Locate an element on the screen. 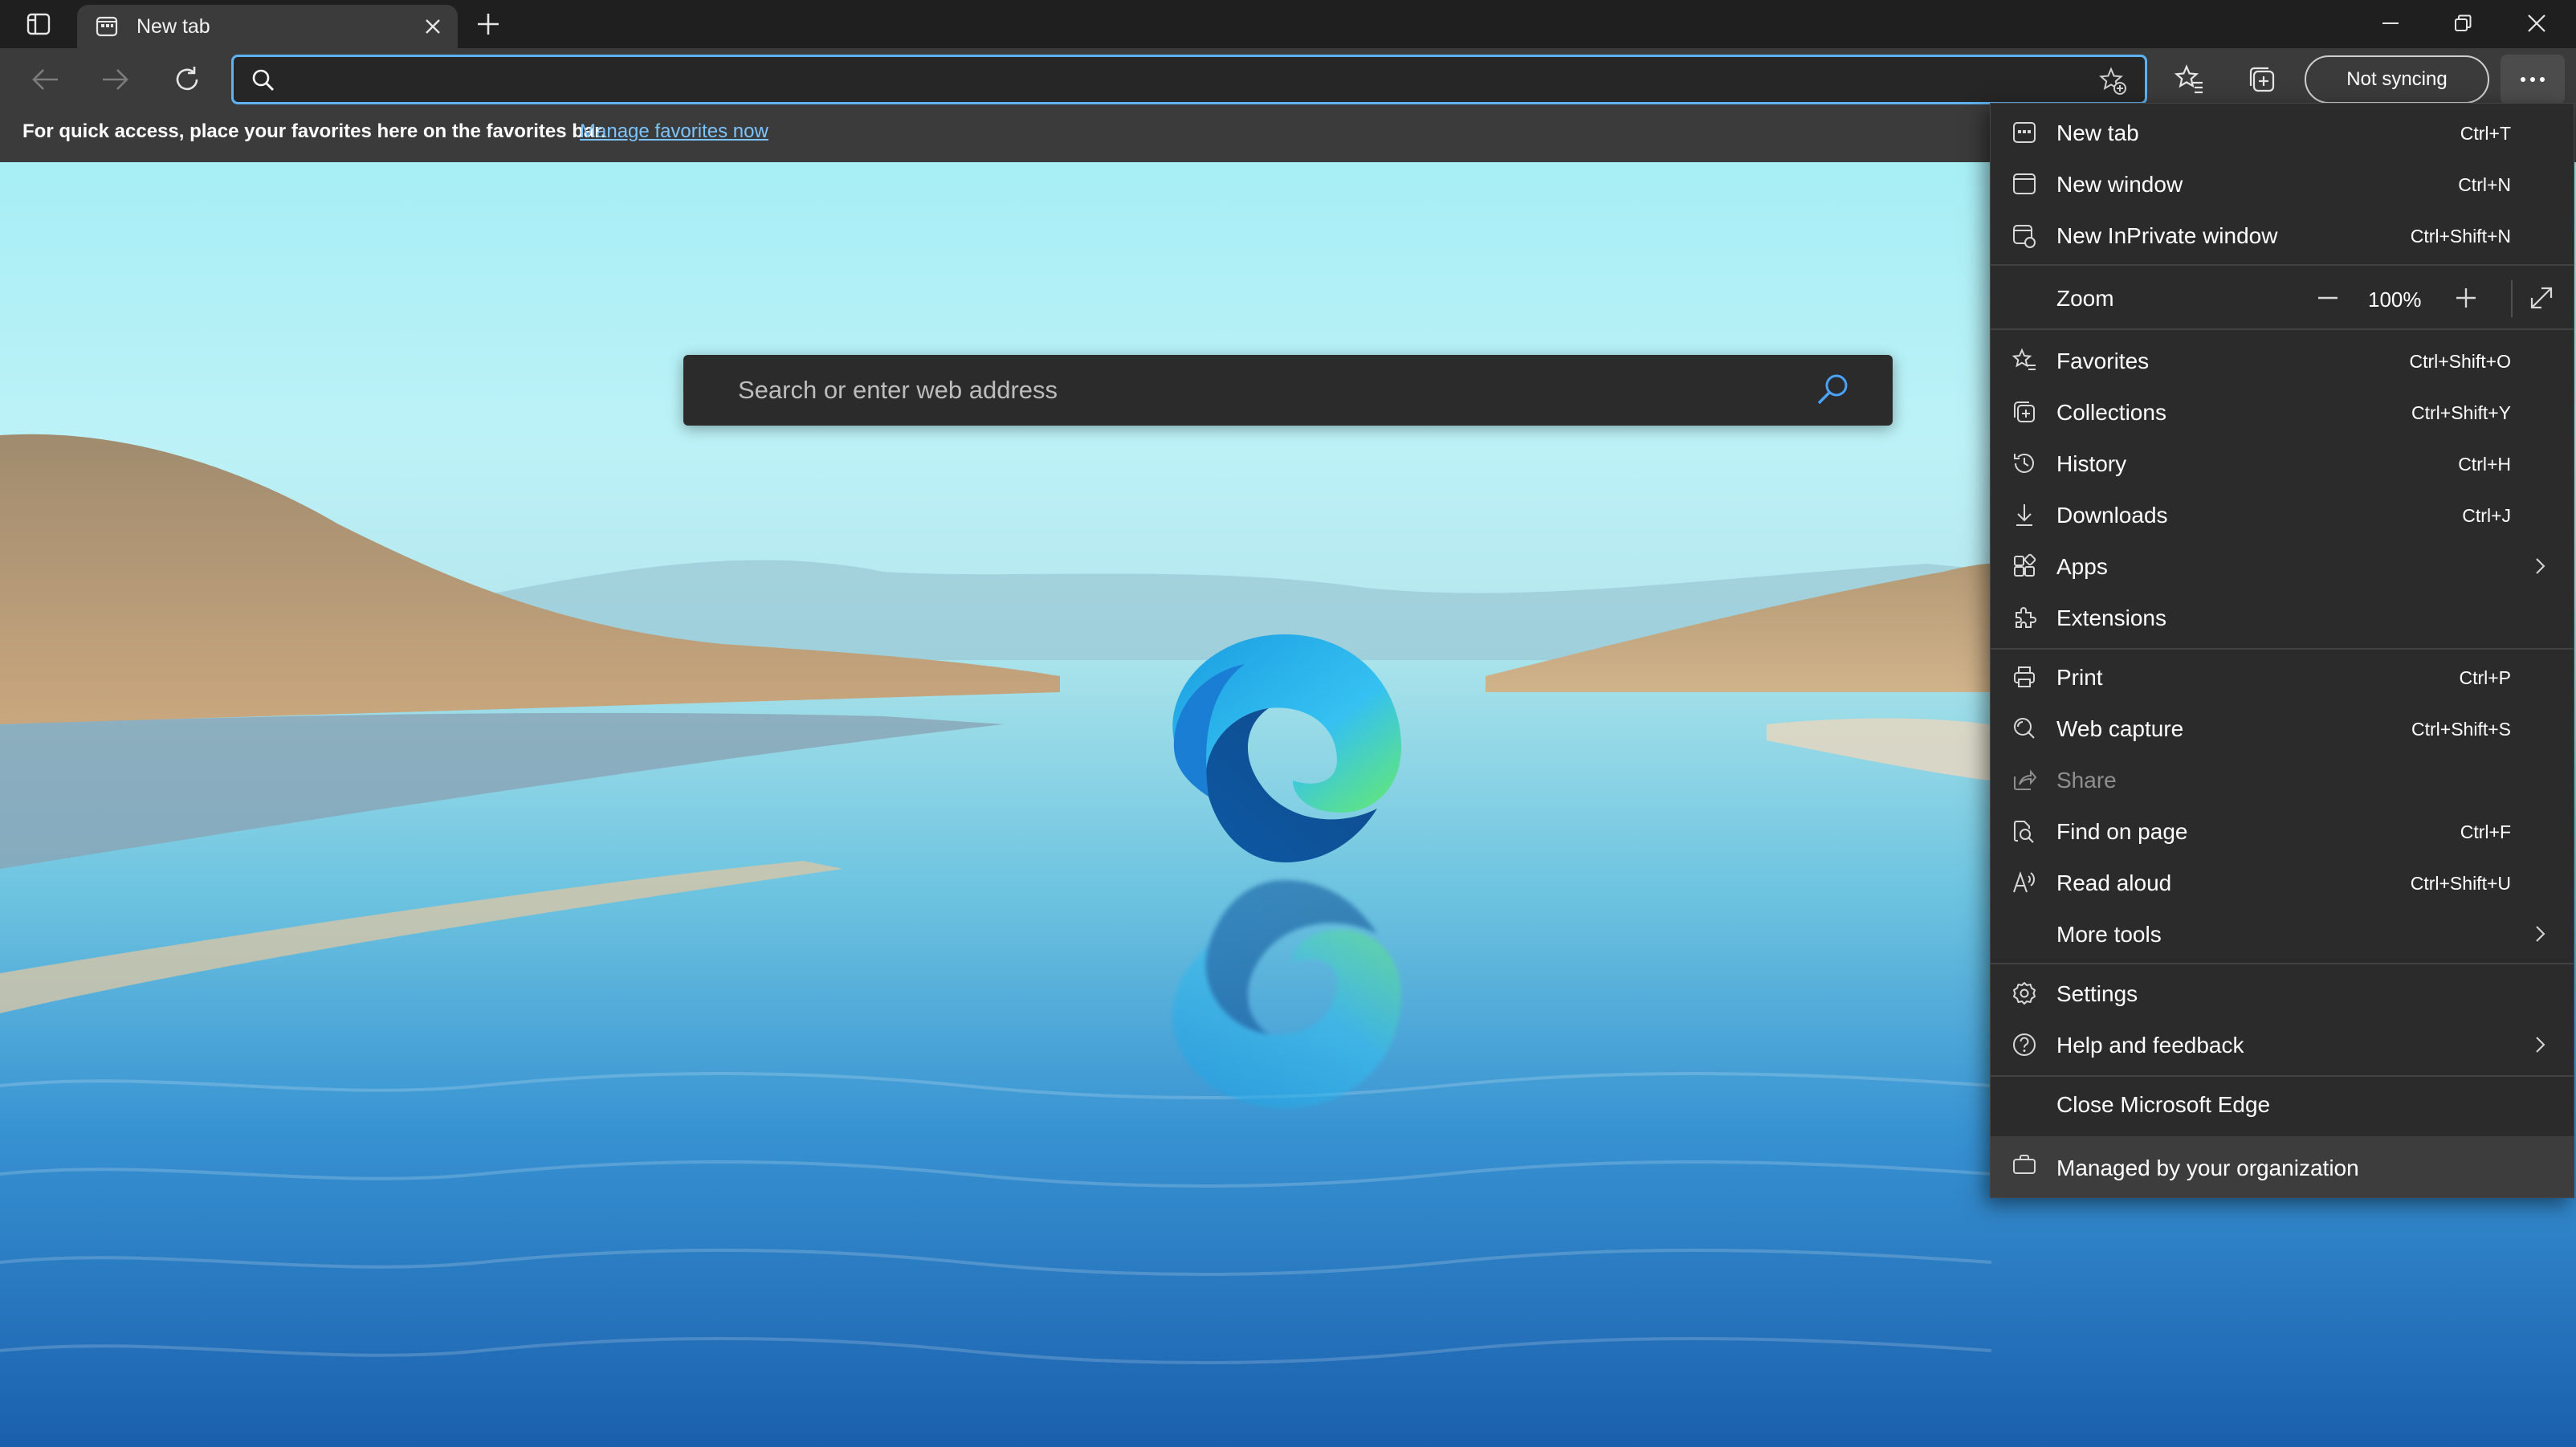 This screenshot has width=2576, height=1447. menu-shortcut: Ctrl+P is located at coordinates (2485, 677).